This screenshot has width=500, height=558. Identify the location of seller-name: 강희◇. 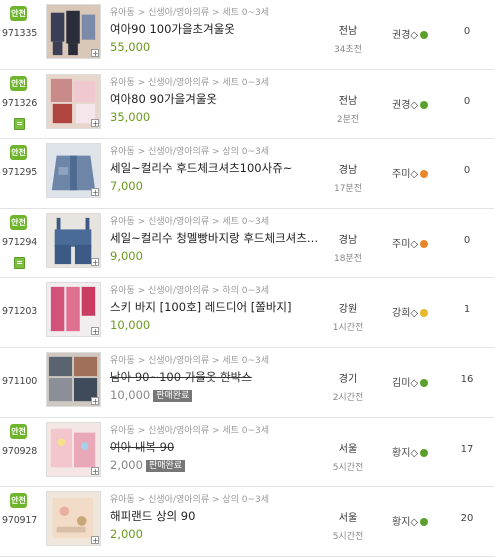
(410, 312).